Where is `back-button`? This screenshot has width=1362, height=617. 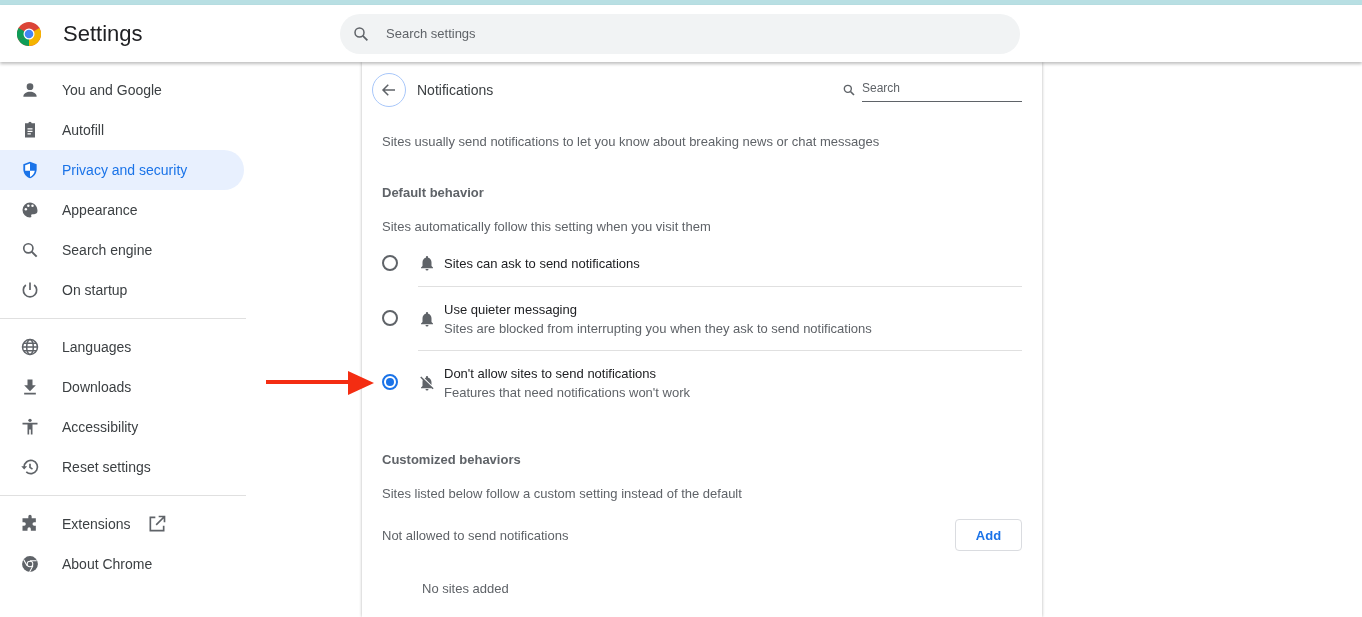 back-button is located at coordinates (389, 90).